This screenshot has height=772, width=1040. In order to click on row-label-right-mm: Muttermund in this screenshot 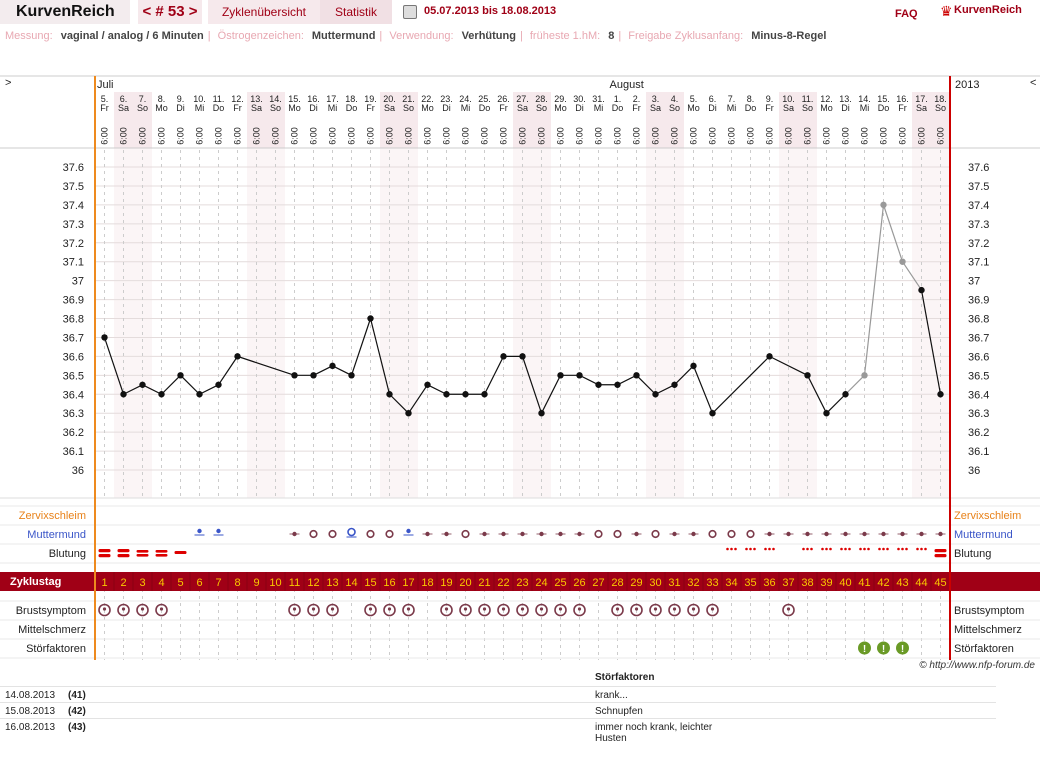, I will do `click(983, 535)`.